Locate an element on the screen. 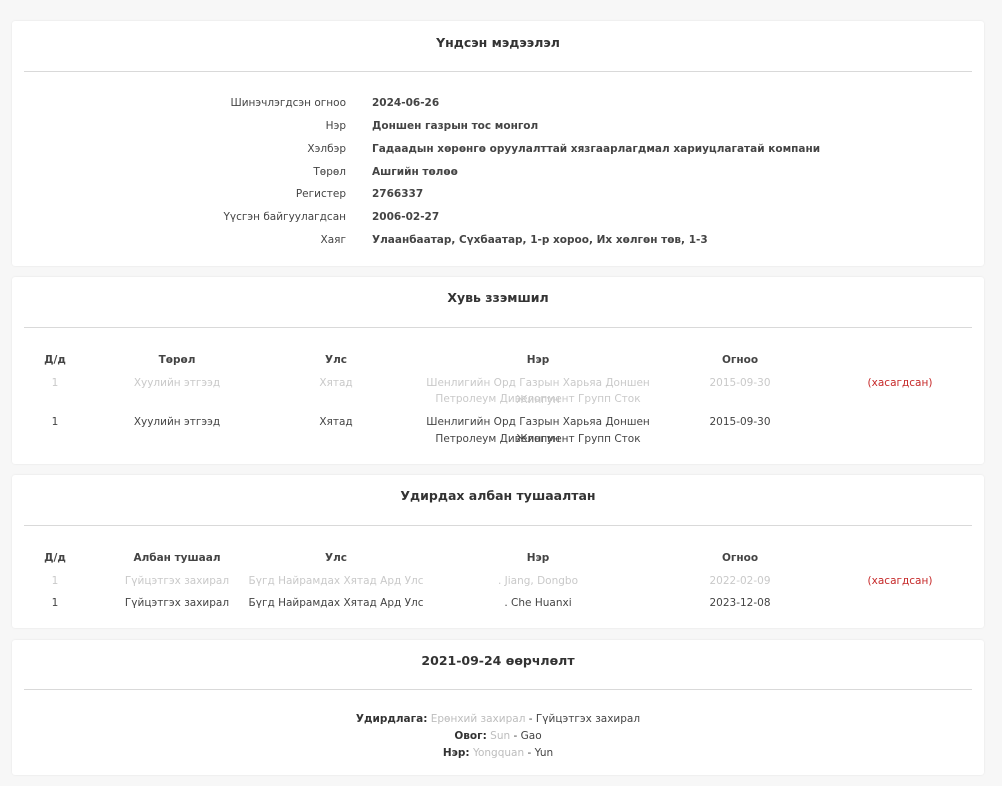  info-label: Регистер is located at coordinates (320, 194).